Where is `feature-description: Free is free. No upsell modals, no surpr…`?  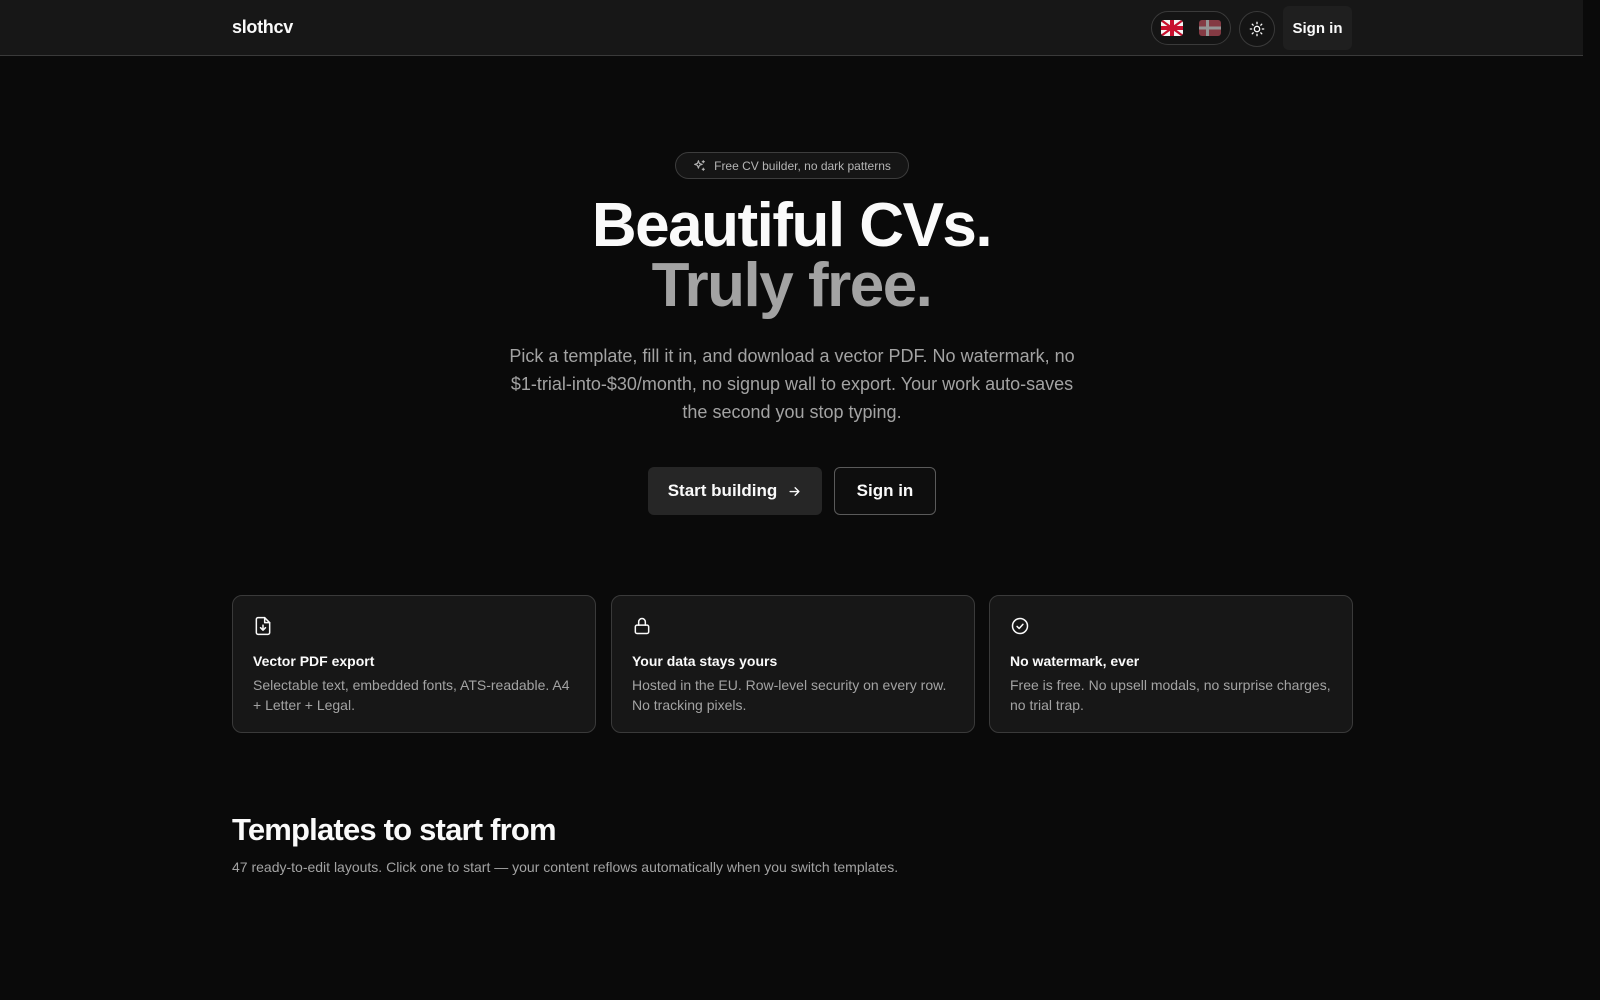 feature-description: Free is free. No upsell modals, no surpr… is located at coordinates (1170, 695).